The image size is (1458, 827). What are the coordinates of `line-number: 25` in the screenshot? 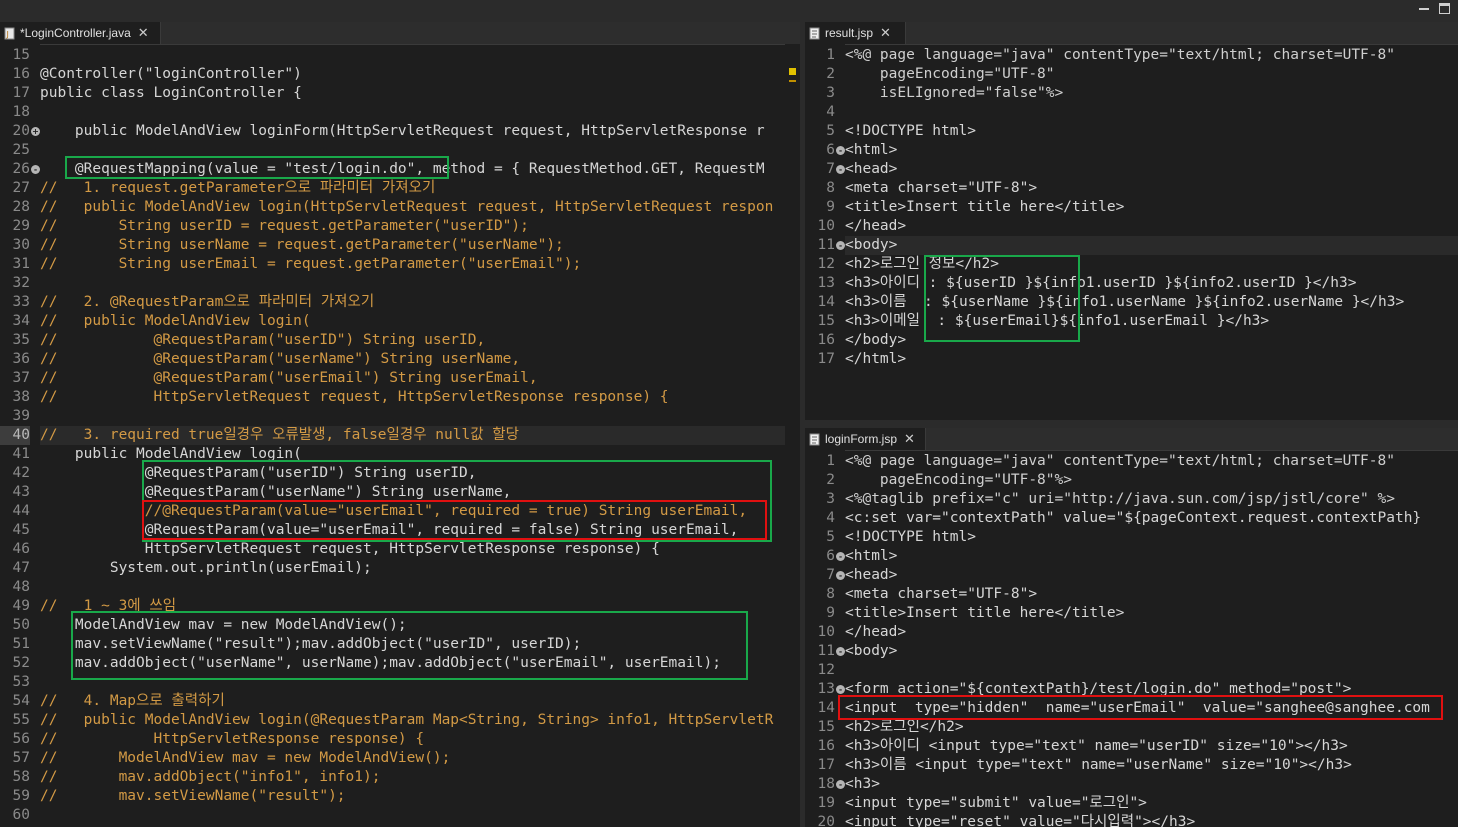 It's located at (21, 150).